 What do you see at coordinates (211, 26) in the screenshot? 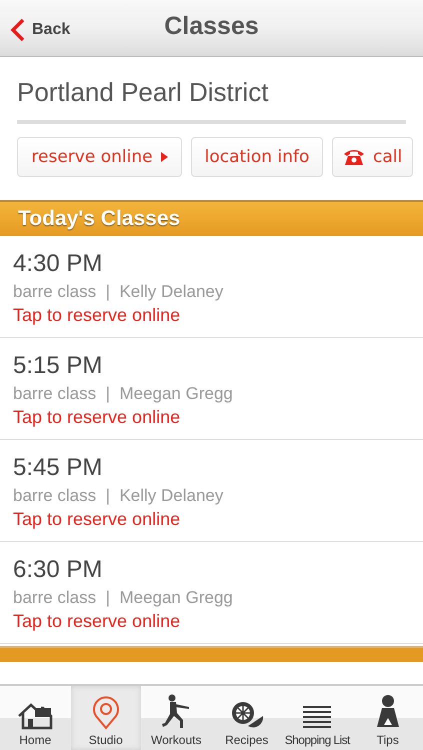
I see `screen-title: Classes` at bounding box center [211, 26].